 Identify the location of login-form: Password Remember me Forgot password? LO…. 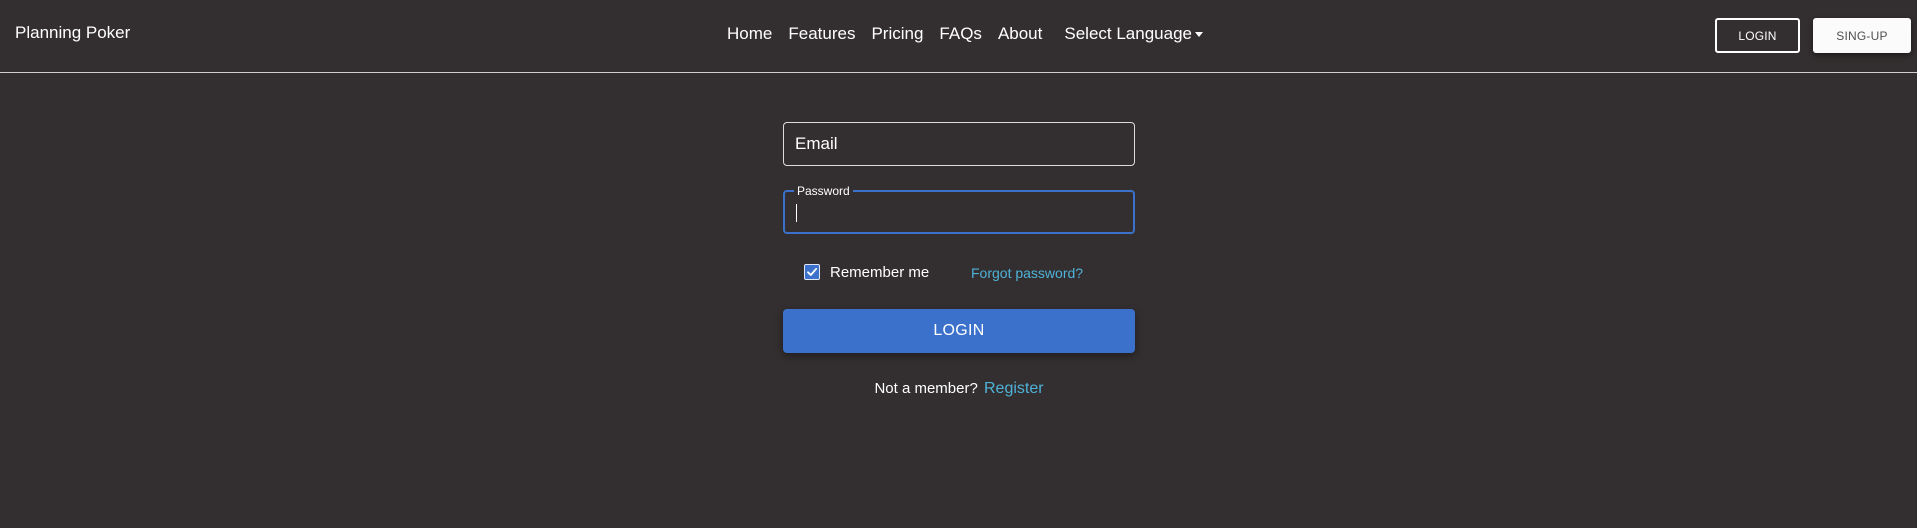
(959, 260).